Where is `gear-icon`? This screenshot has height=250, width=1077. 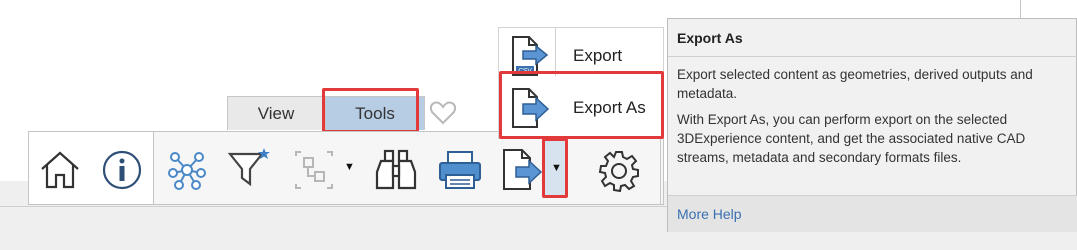
gear-icon is located at coordinates (618, 171).